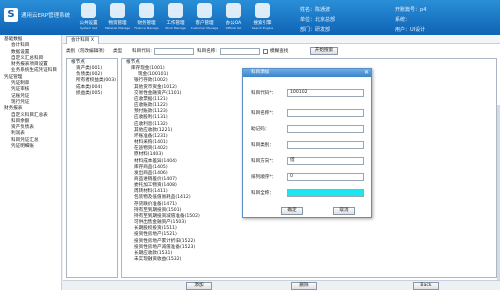 The image size is (500, 290). I want to click on sidebar-item: 凭证明细账, so click(30, 147).